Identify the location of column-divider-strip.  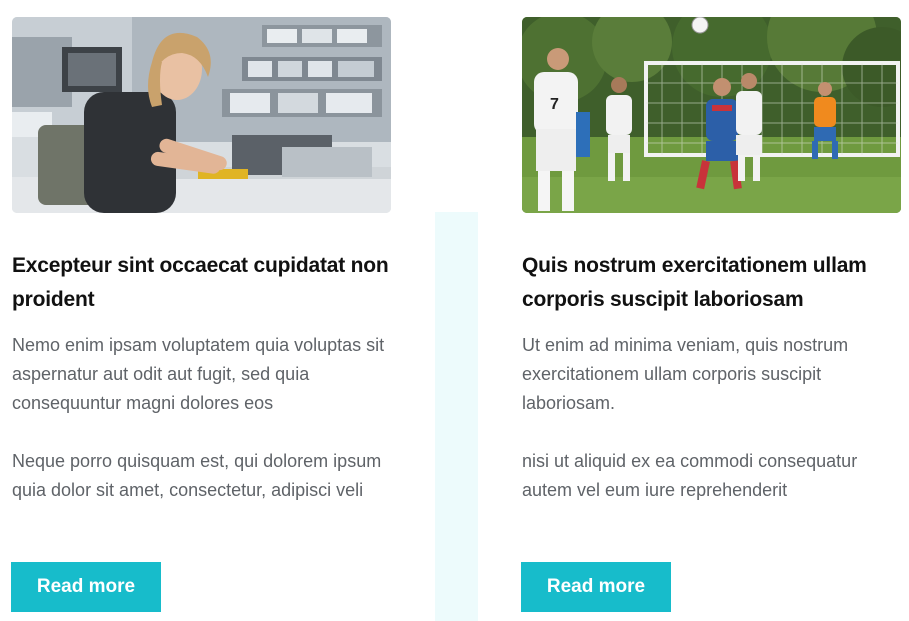
(456, 416).